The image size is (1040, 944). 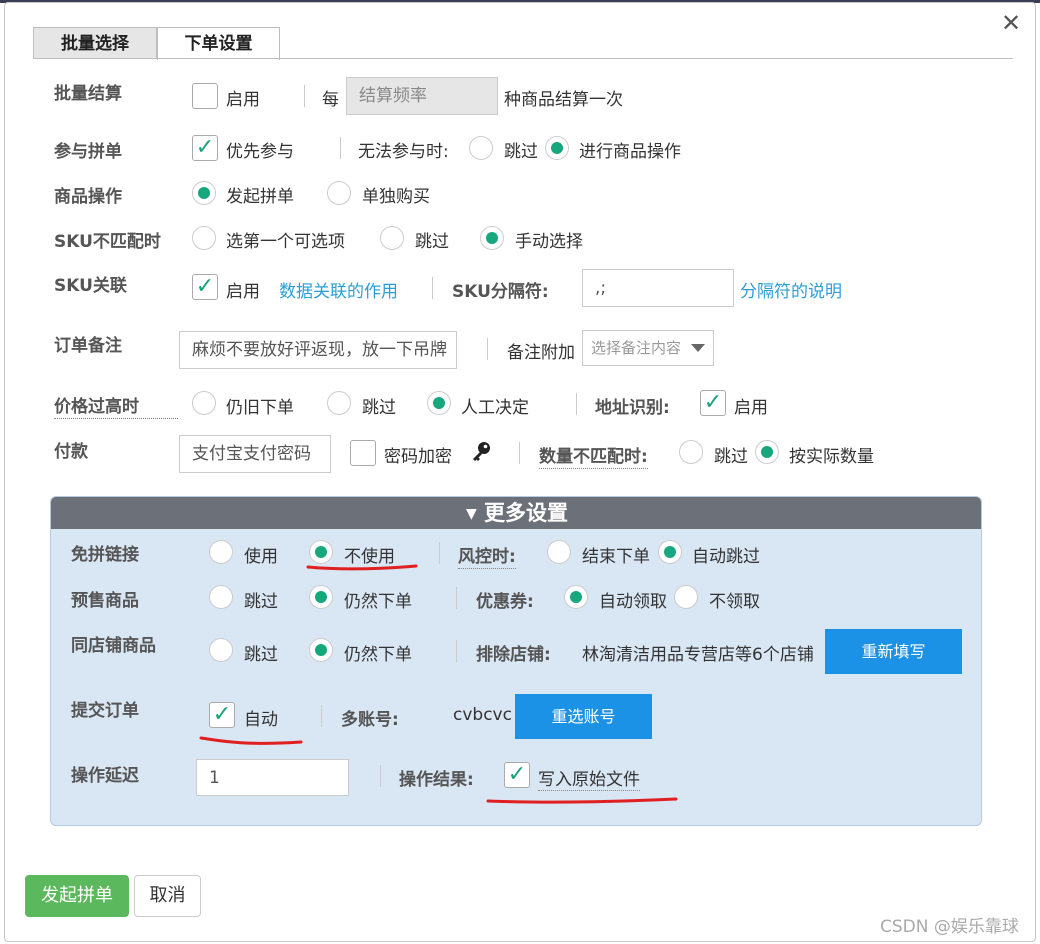 I want to click on presale-skip-radio, so click(x=221, y=597).